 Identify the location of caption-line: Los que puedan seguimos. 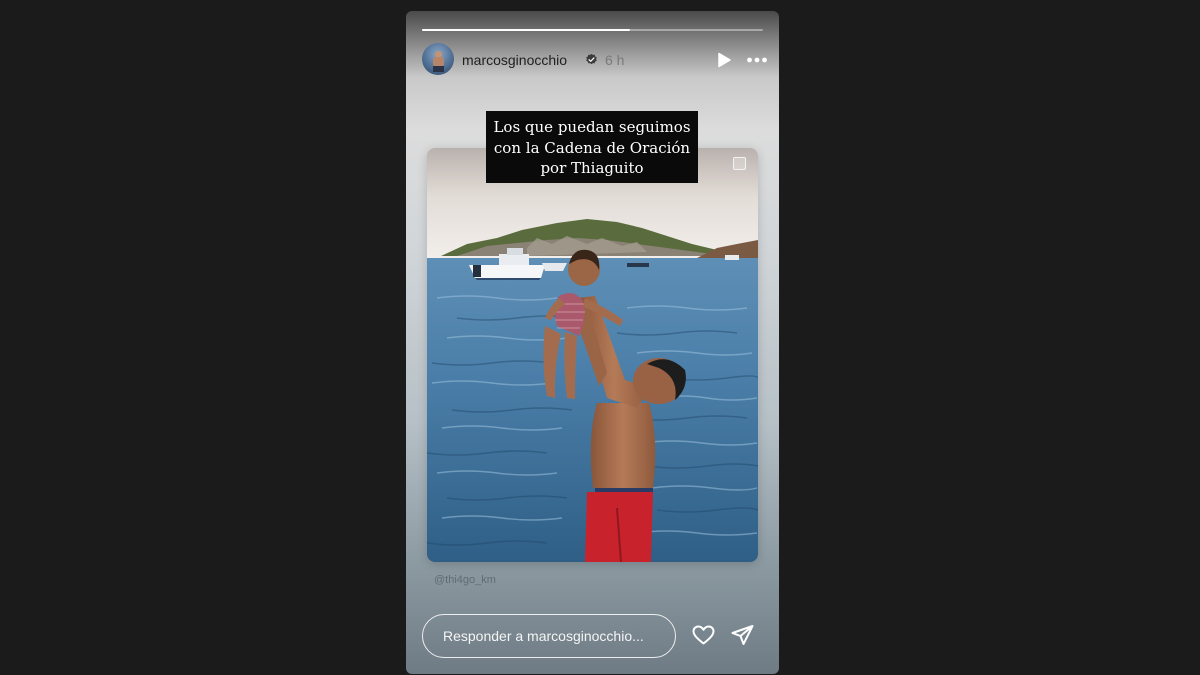
(592, 127).